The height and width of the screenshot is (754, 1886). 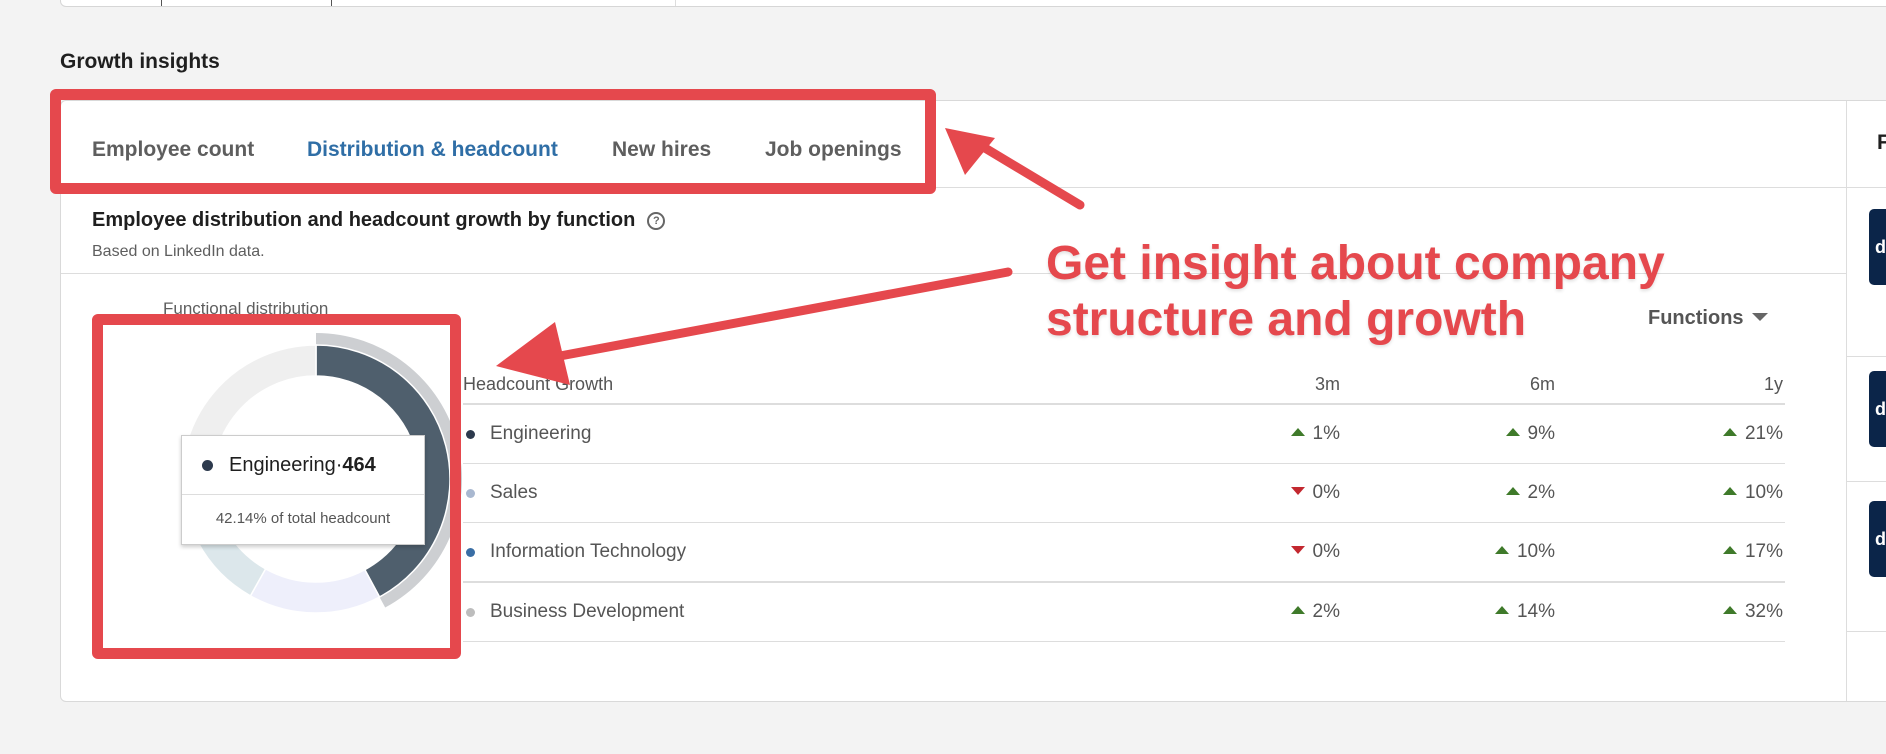 What do you see at coordinates (1286, 319) in the screenshot?
I see `annotation-line-2: structure and growth` at bounding box center [1286, 319].